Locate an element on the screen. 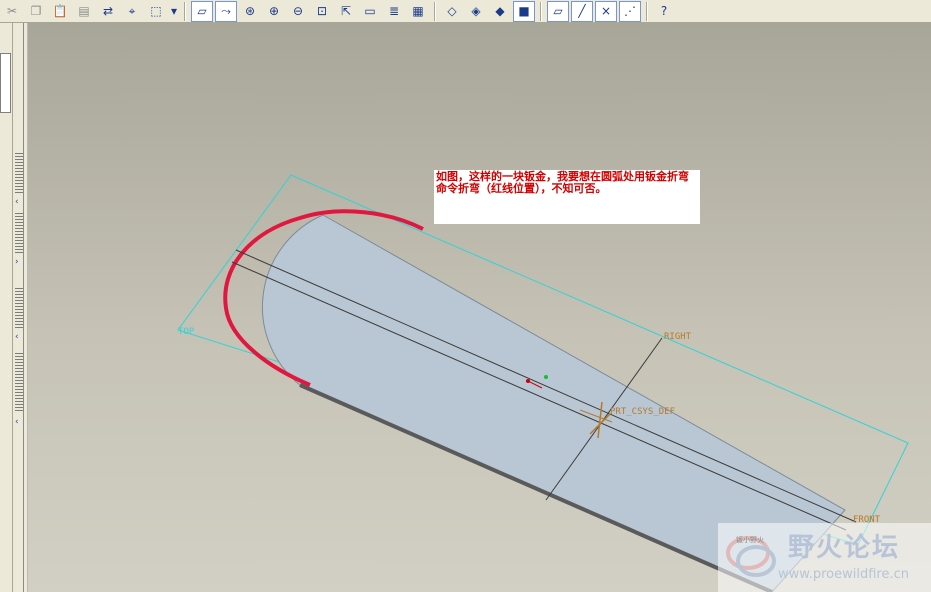  datum-point is located at coordinates (546, 377).